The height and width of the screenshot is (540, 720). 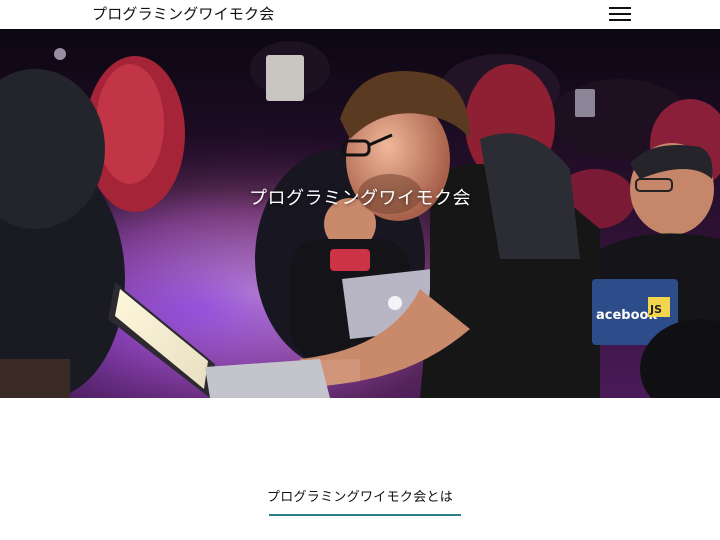 What do you see at coordinates (360, 497) in the screenshot?
I see `about-section-heading: プログラミングワイモク会とは` at bounding box center [360, 497].